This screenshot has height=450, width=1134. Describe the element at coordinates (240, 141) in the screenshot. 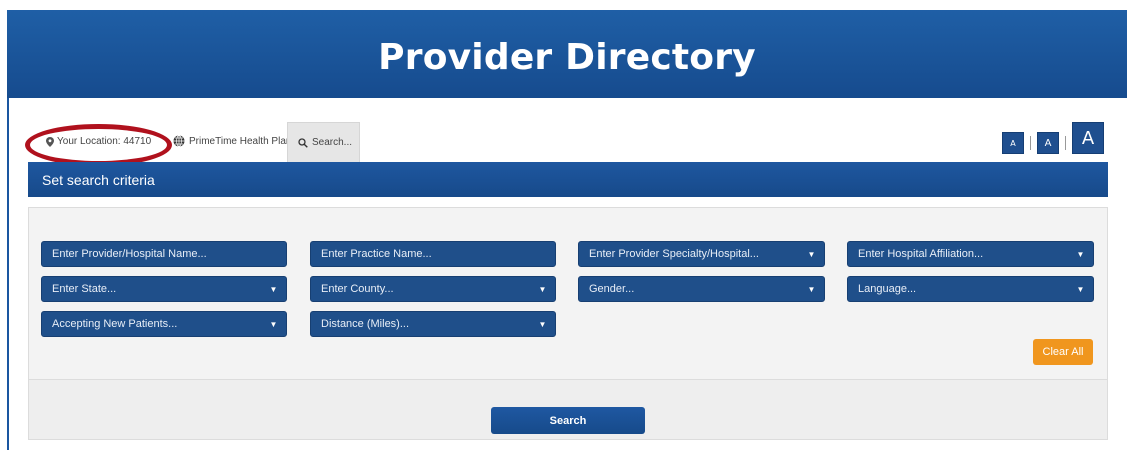

I see `plan-text: PrimeTime Health Plan` at that location.